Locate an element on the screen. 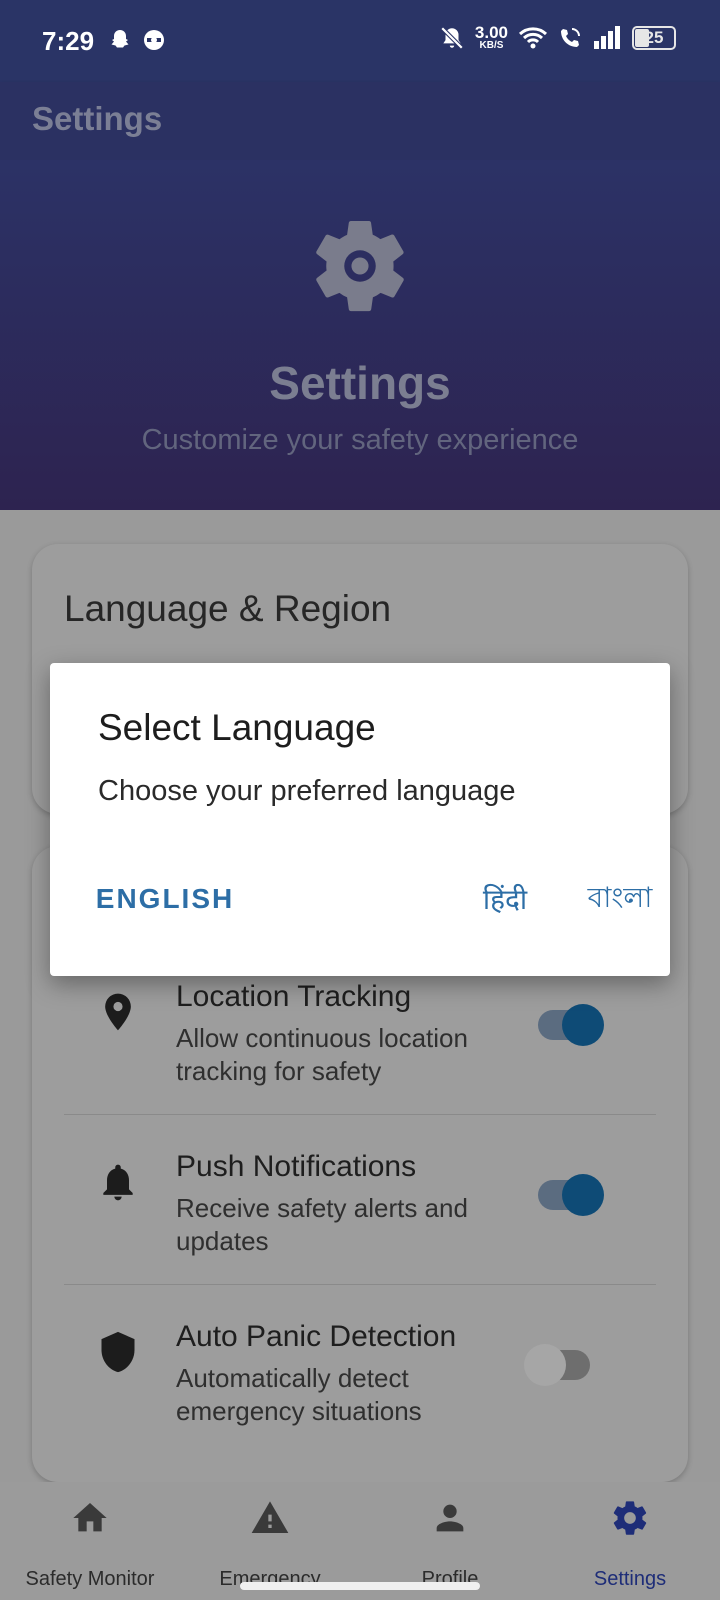 The width and height of the screenshot is (720, 1600). hindi-button: हिंदी is located at coordinates (505, 899).